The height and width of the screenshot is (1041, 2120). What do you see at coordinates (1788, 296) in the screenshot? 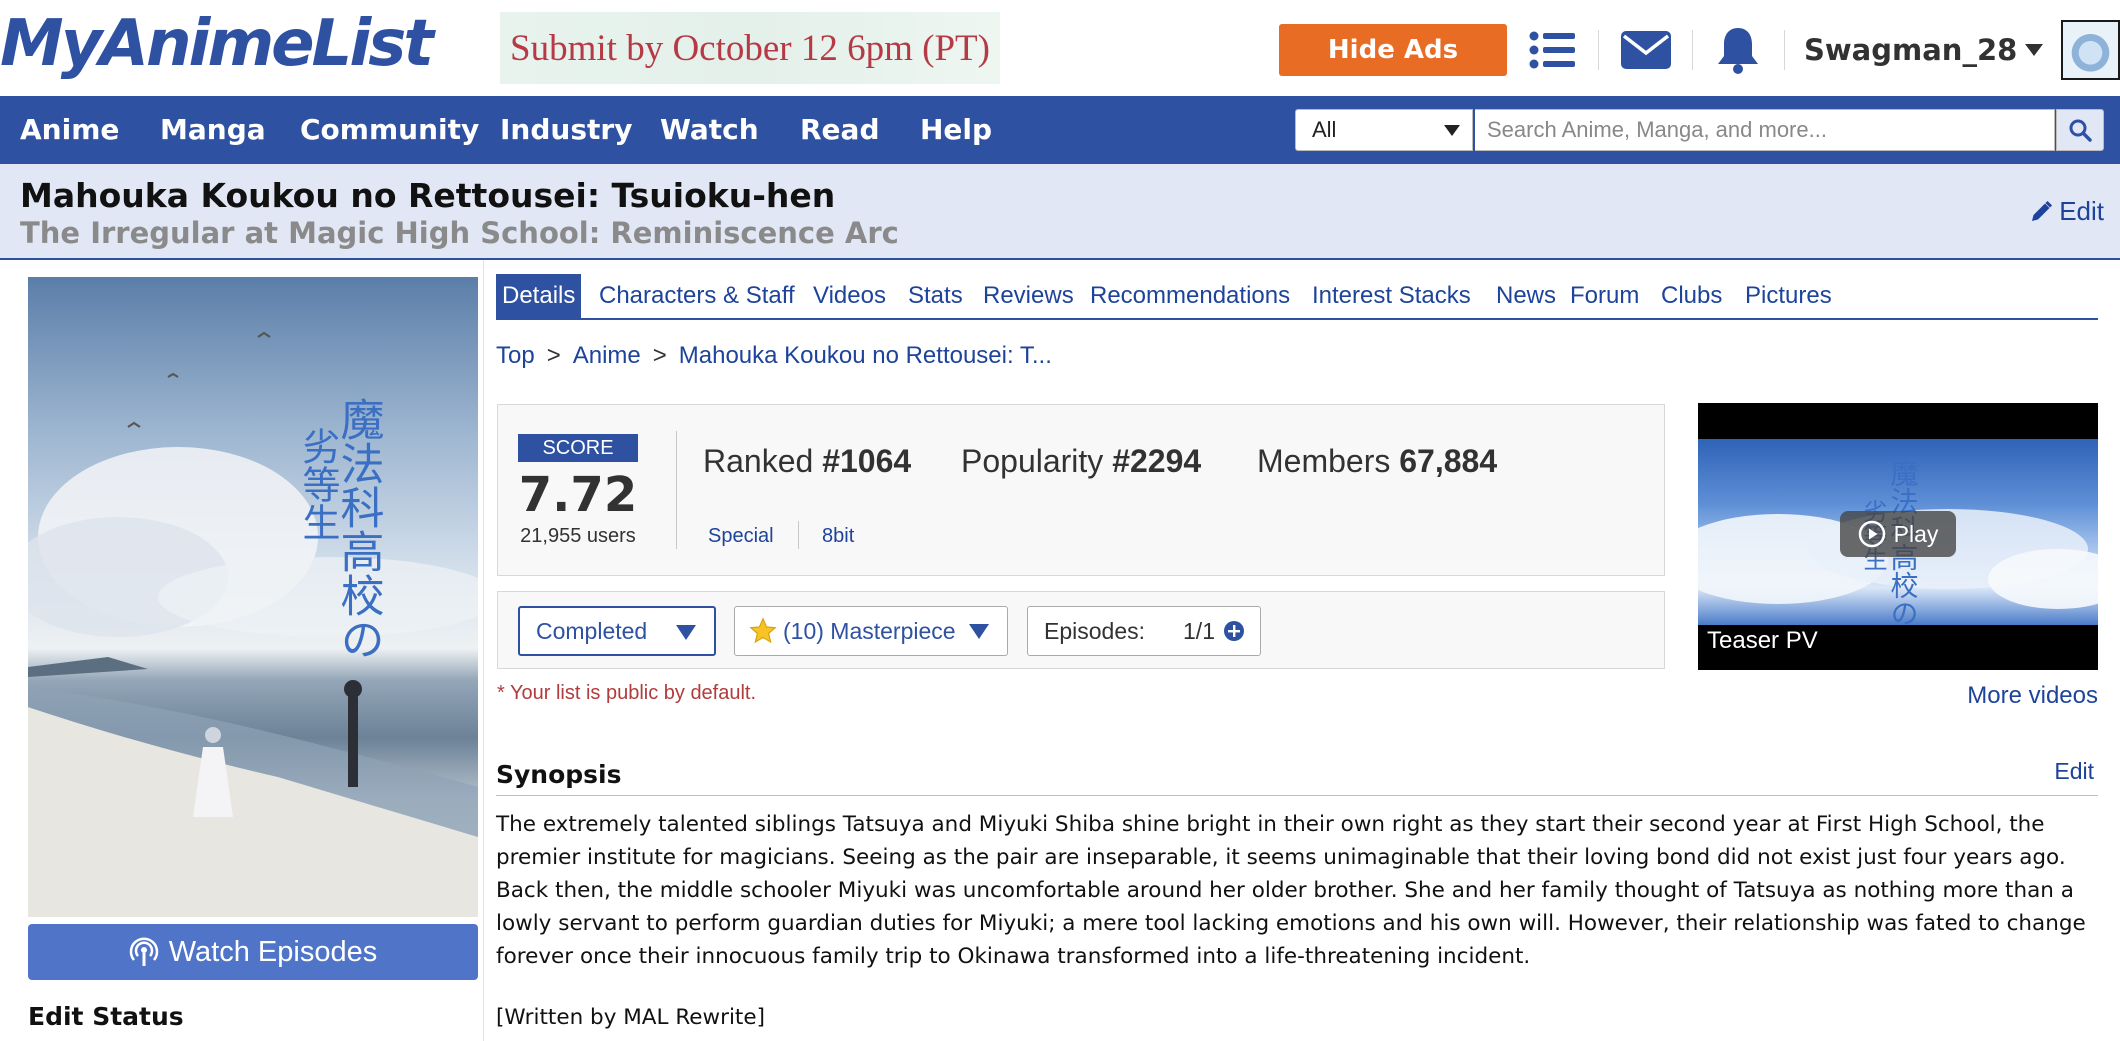
I see `tab-pictures: Pictures` at bounding box center [1788, 296].